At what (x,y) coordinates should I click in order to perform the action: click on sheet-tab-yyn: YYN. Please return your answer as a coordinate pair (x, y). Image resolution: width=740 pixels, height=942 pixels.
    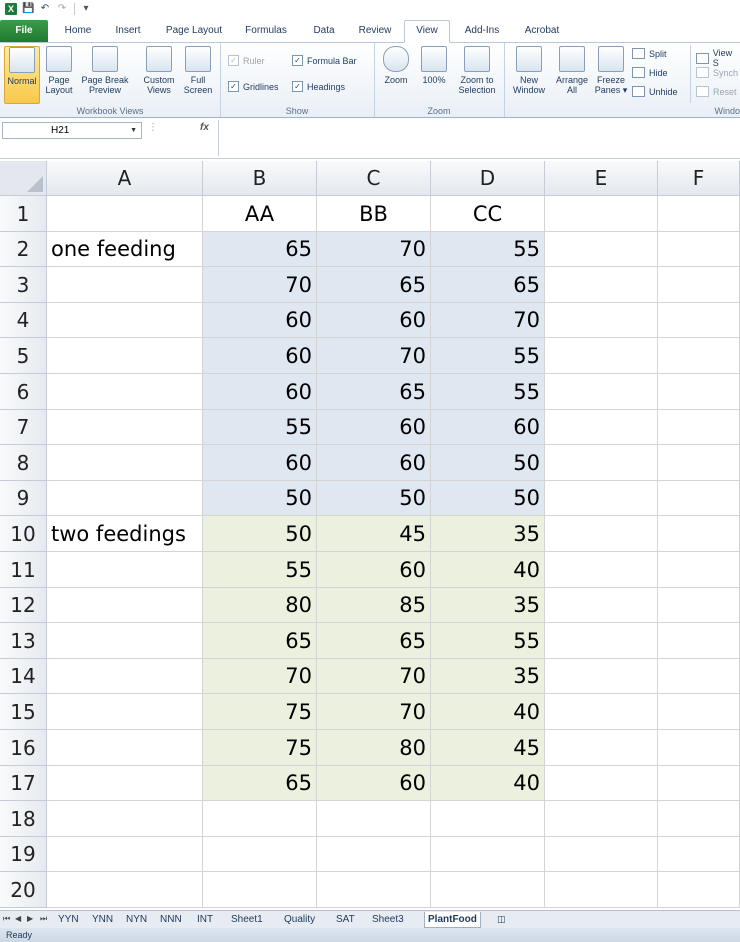
    Looking at the image, I should click on (68, 919).